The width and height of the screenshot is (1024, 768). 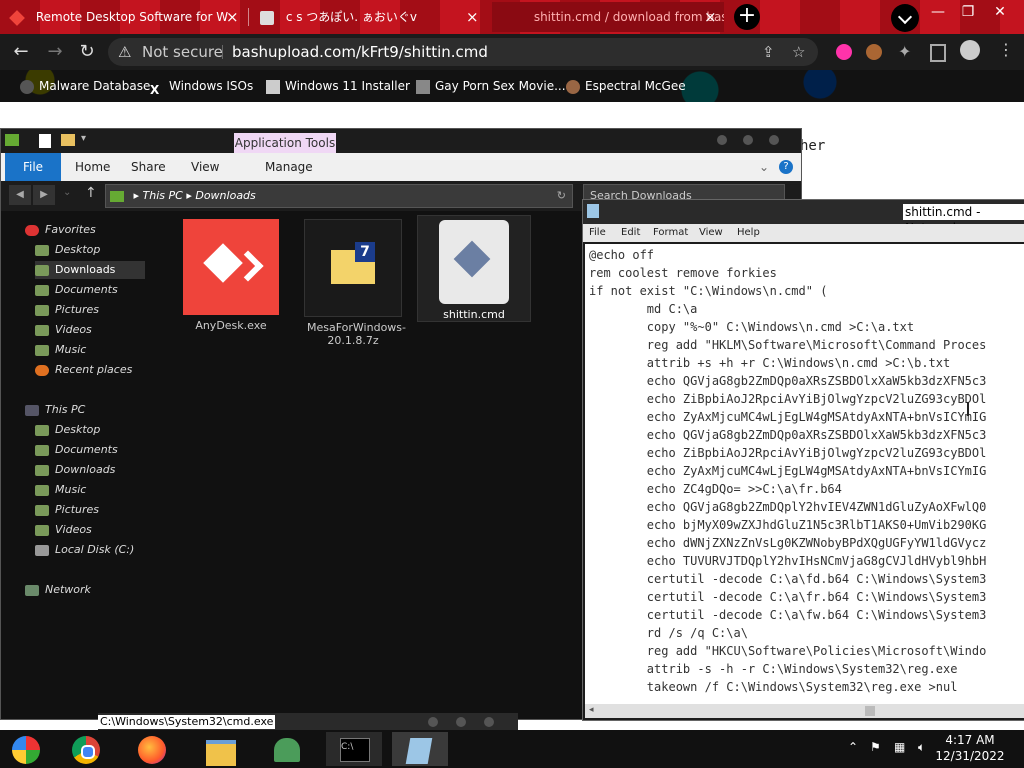 What do you see at coordinates (899, 747) in the screenshot?
I see `network-icon: ▦` at bounding box center [899, 747].